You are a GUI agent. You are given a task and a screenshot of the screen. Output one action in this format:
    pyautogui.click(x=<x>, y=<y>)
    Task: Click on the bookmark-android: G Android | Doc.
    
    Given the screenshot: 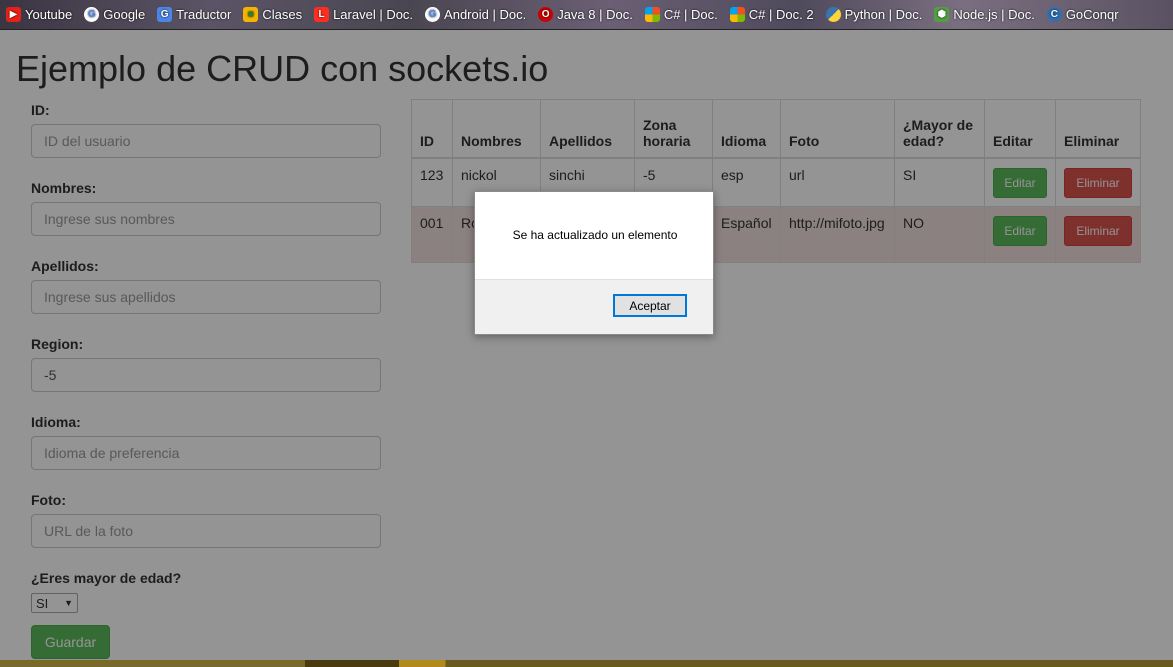 What is the action you would take?
    pyautogui.click(x=475, y=14)
    